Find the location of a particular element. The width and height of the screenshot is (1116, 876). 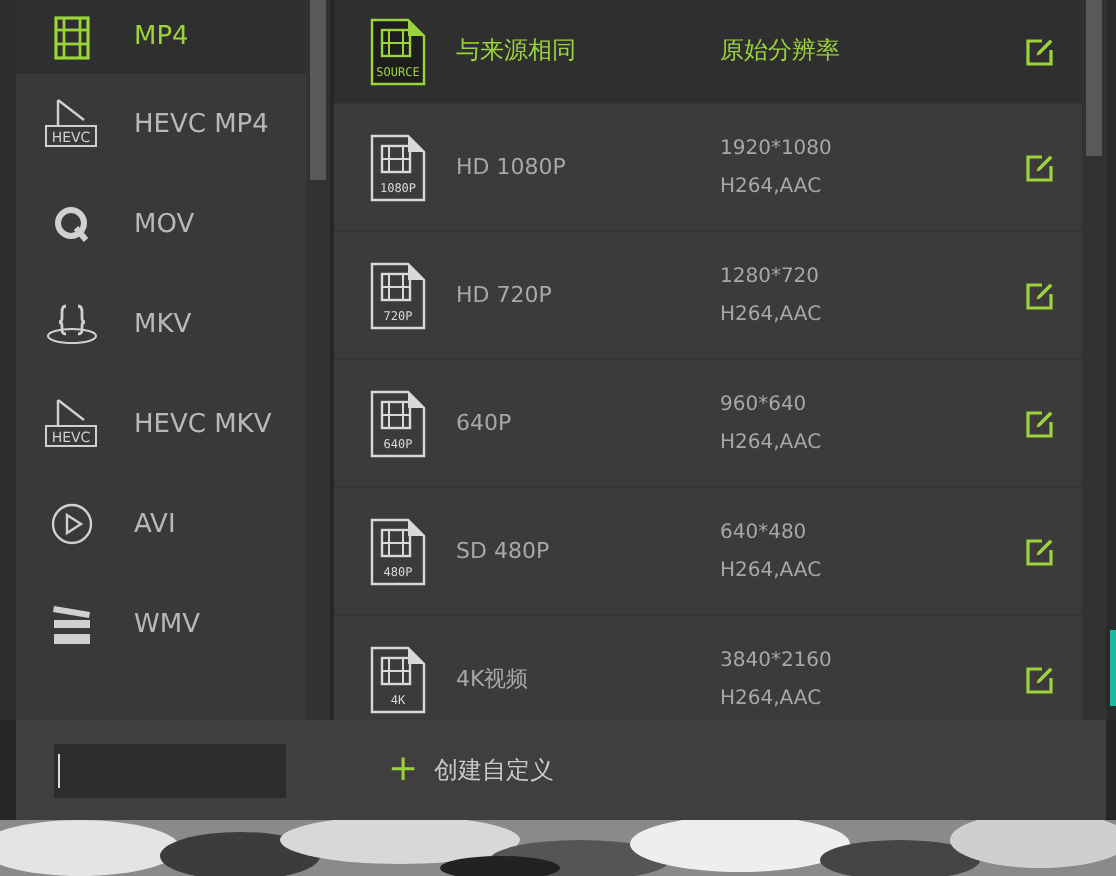

format-item: MOV is located at coordinates (161, 224).